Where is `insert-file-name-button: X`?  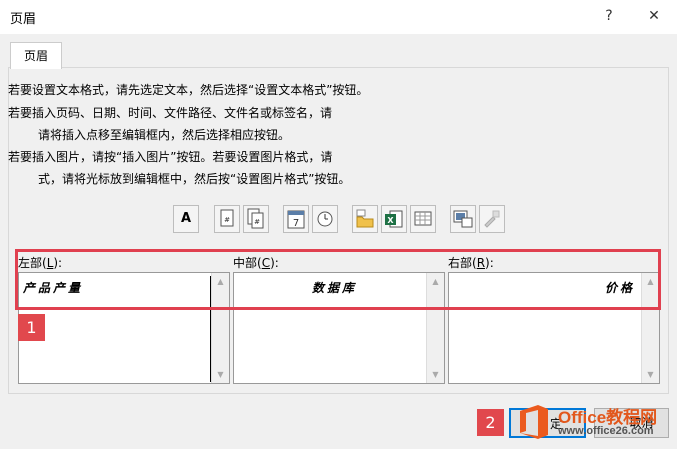
insert-file-name-button: X is located at coordinates (394, 219).